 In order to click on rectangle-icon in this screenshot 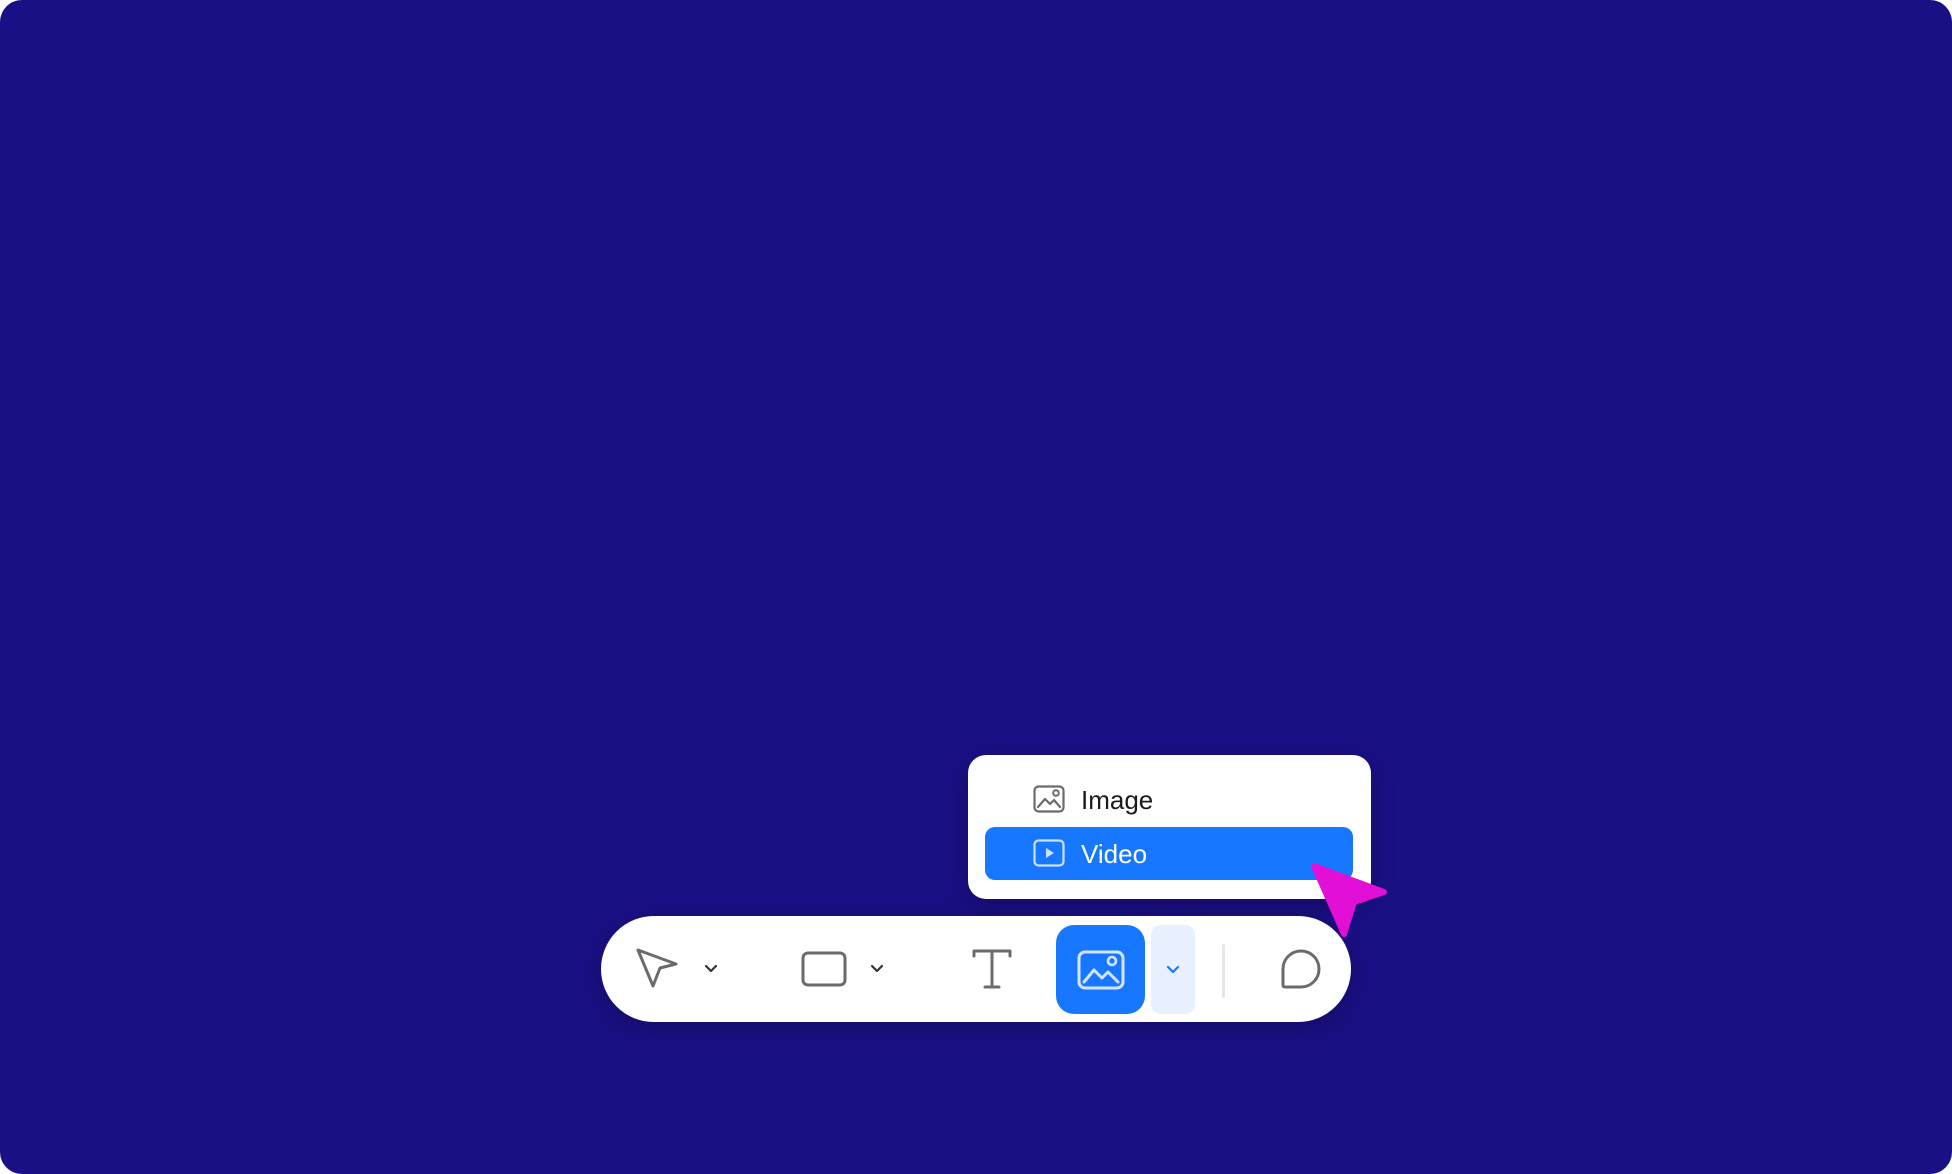, I will do `click(824, 969)`.